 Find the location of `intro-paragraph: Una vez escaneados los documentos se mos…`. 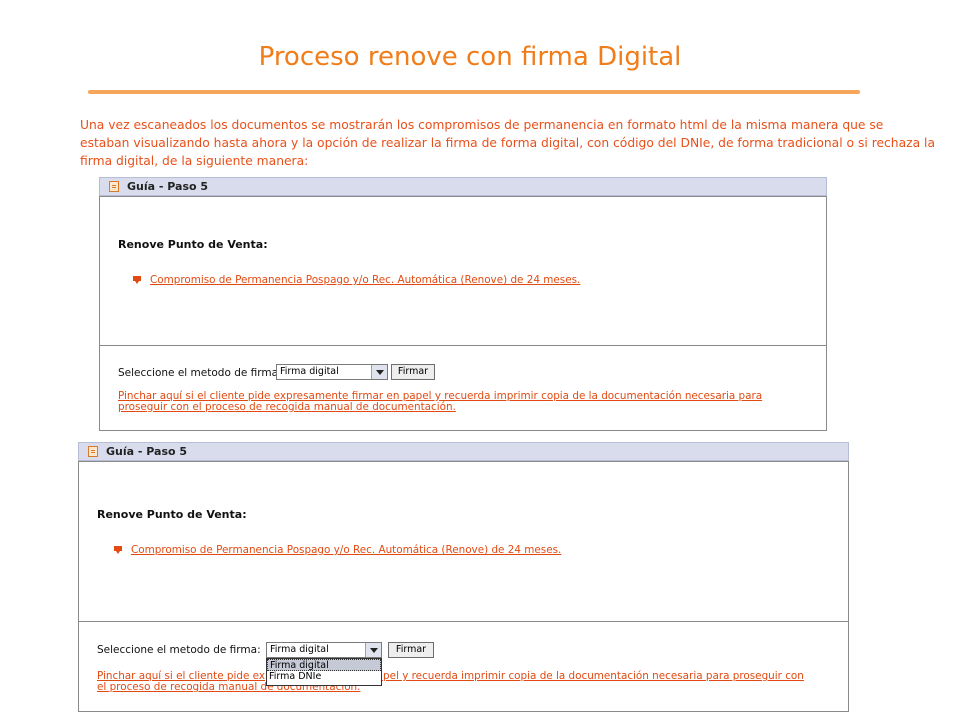

intro-paragraph: Una vez escaneados los documentos se mos… is located at coordinates (507, 143).